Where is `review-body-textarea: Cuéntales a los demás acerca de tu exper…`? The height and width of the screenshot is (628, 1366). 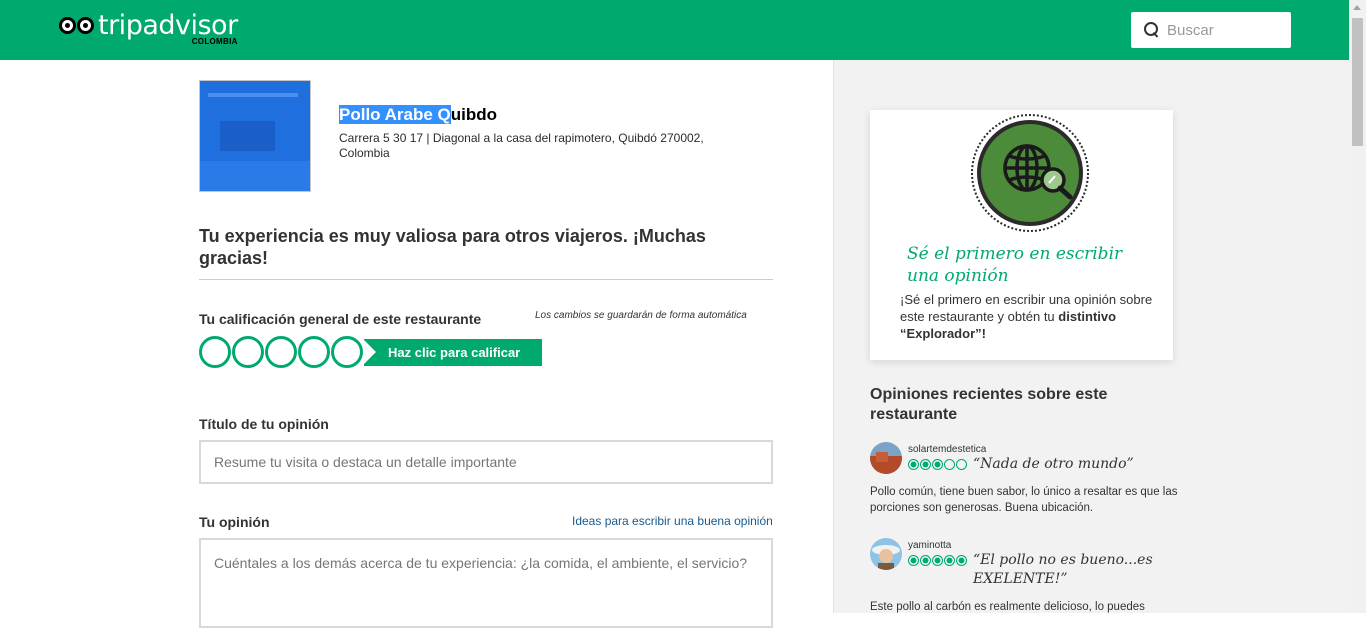 review-body-textarea: Cuéntales a los demás acerca de tu exper… is located at coordinates (486, 583).